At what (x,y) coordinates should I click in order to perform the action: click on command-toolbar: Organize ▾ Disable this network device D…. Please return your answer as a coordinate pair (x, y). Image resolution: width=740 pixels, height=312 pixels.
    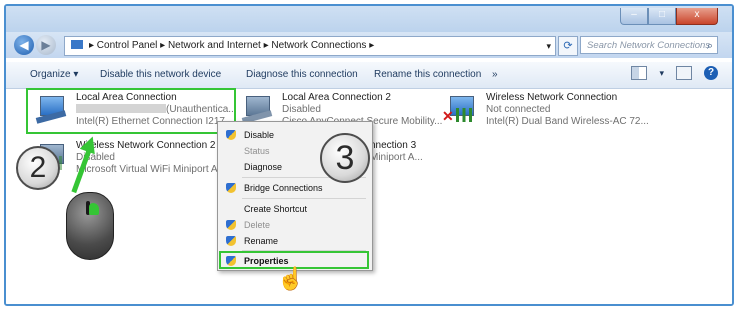
    Looking at the image, I should click on (369, 75).